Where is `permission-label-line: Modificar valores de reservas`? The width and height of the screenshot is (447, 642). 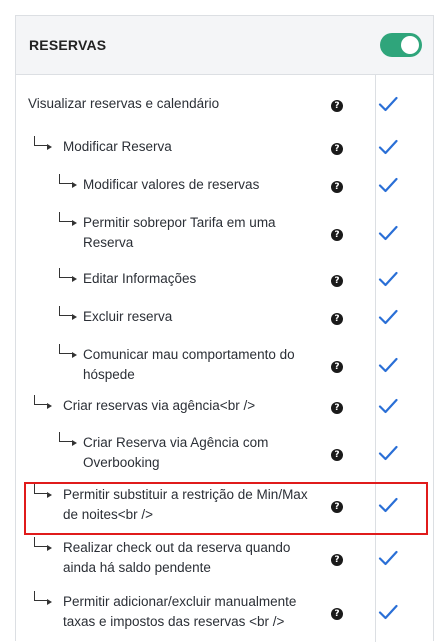
permission-label-line: Modificar valores de reservas is located at coordinates (171, 184).